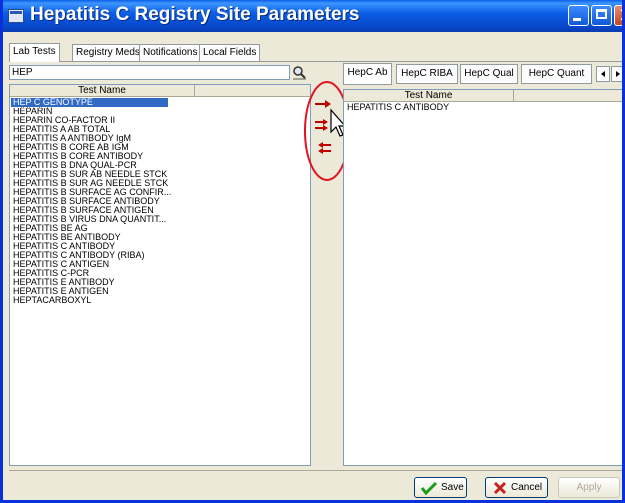 The image size is (625, 503). Describe the element at coordinates (578, 15) in the screenshot. I see `minimize-button` at that location.